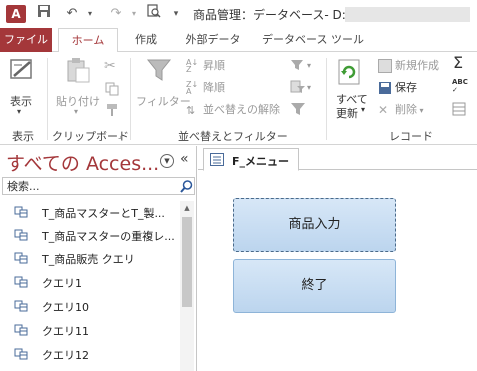 Image resolution: width=477 pixels, height=371 pixels. What do you see at coordinates (72, 14) in the screenshot?
I see `undo-icon: ↶` at bounding box center [72, 14].